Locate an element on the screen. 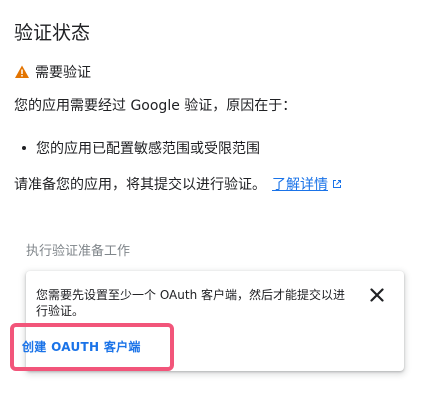 The image size is (429, 400). card-message: 您需要先设置至少一个 OAuth 客户端，然后才能提交以进行验证。 is located at coordinates (190, 303).